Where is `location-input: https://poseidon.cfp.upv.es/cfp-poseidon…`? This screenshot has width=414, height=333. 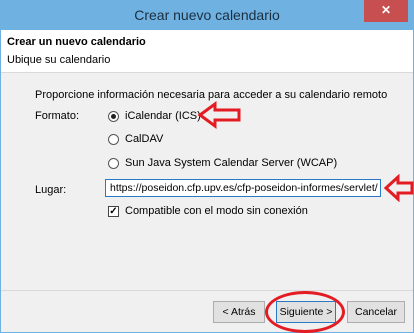
location-input: https://poseidon.cfp.upv.es/cfp-poseidon… is located at coordinates (243, 188).